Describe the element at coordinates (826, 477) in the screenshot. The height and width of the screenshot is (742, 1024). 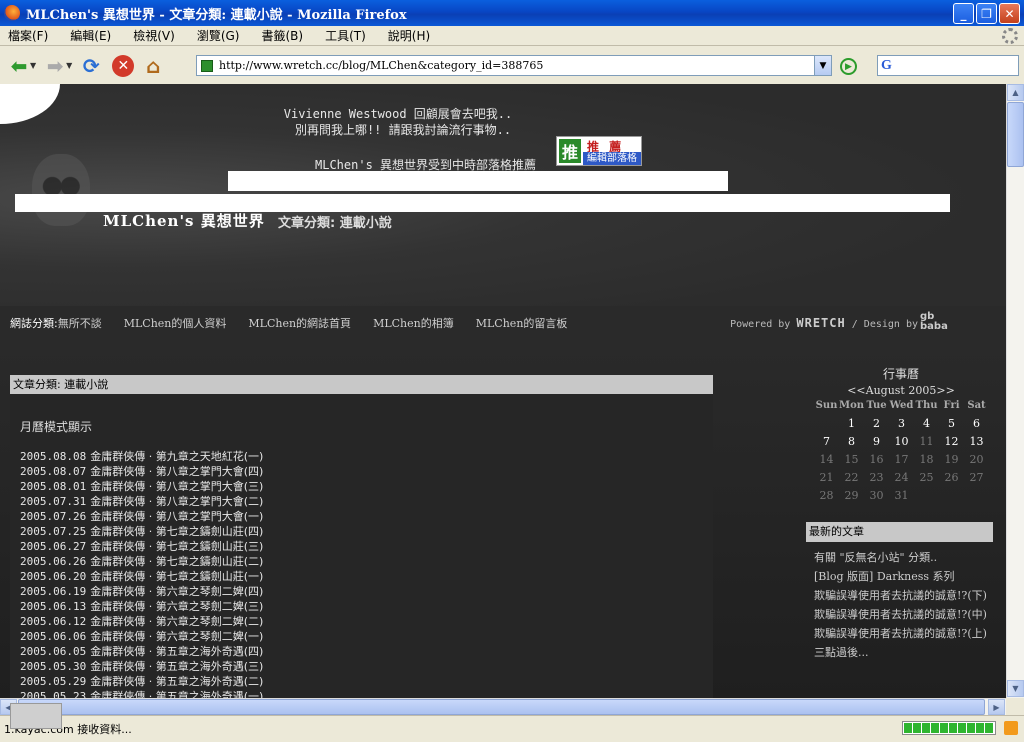
I see `calendar-day: 21` at that location.